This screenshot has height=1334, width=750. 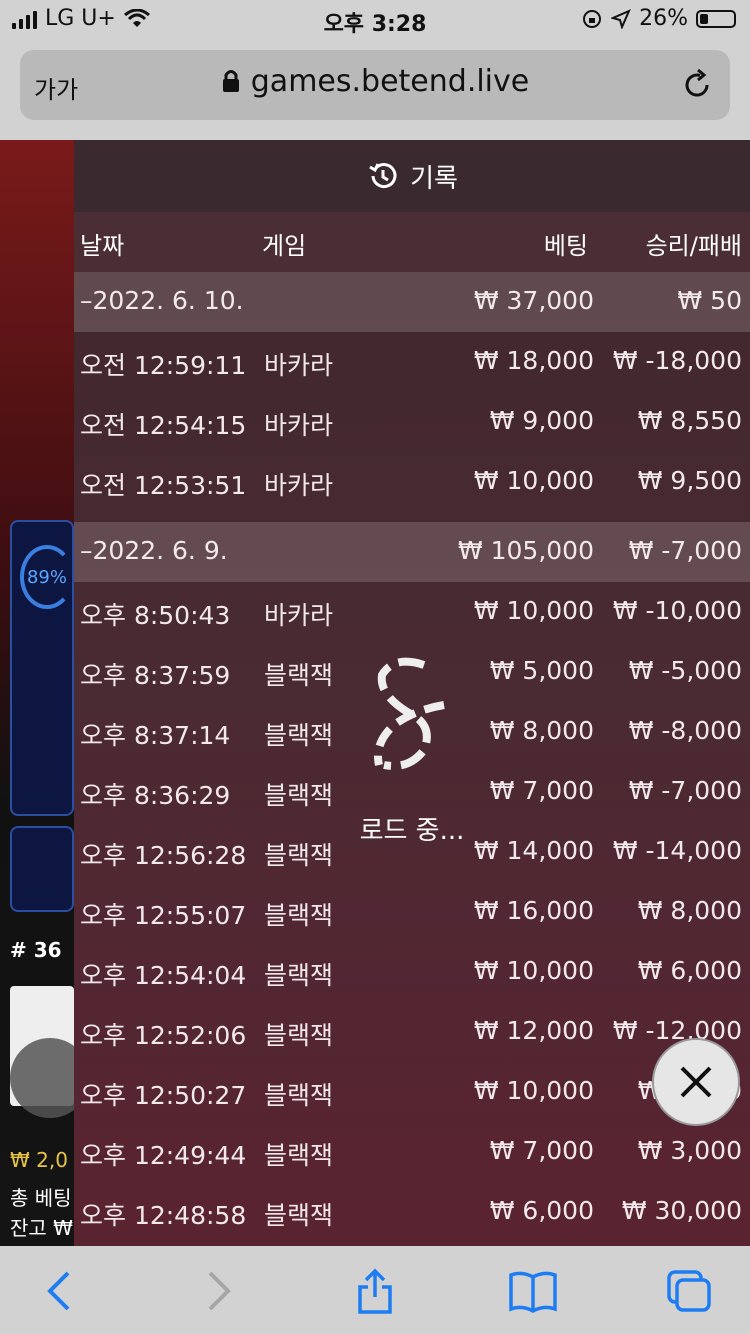 I want to click on history-row: 오전 12:53:51 바카라 ₩ 10,000 ₩ 9,500, so click(x=412, y=482).